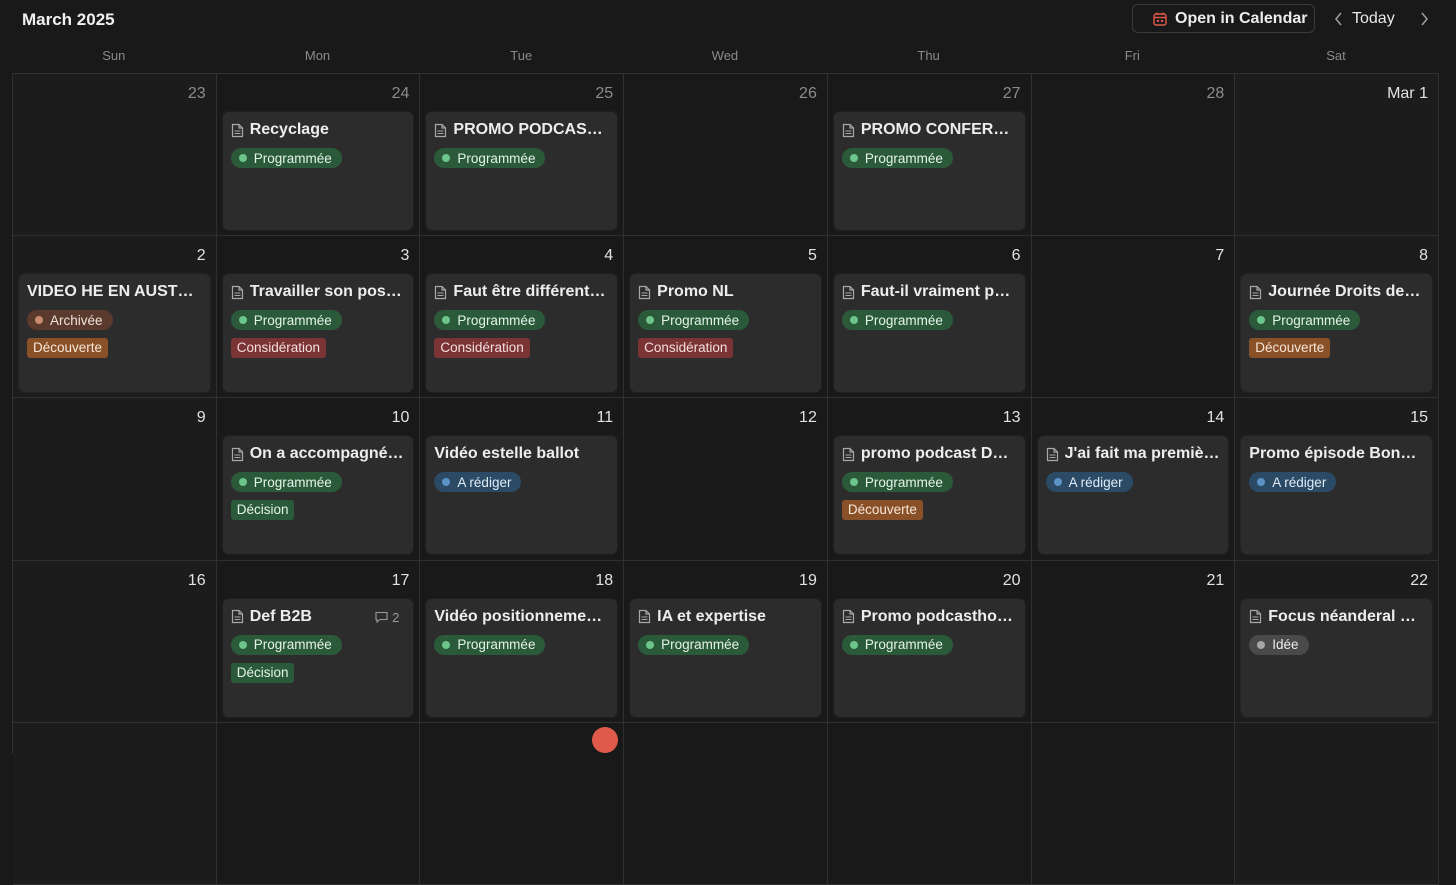  Describe the element at coordinates (400, 93) in the screenshot. I see `day-number: 24` at that location.